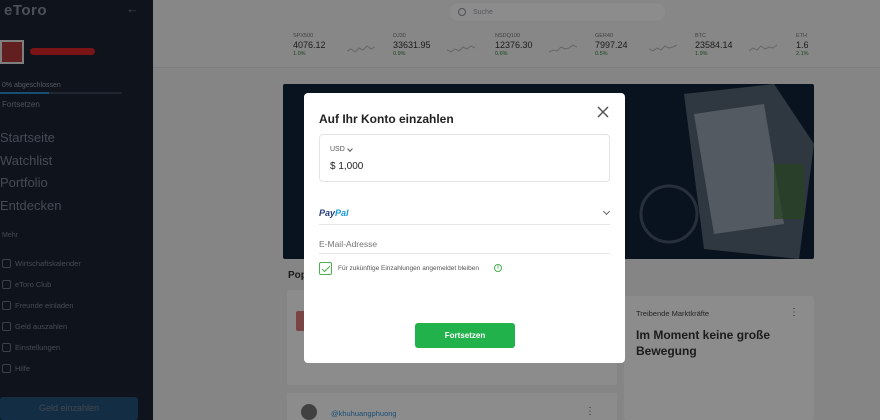 The height and width of the screenshot is (420, 880). What do you see at coordinates (465, 335) in the screenshot?
I see `continue-button: Fortsetzen` at bounding box center [465, 335].